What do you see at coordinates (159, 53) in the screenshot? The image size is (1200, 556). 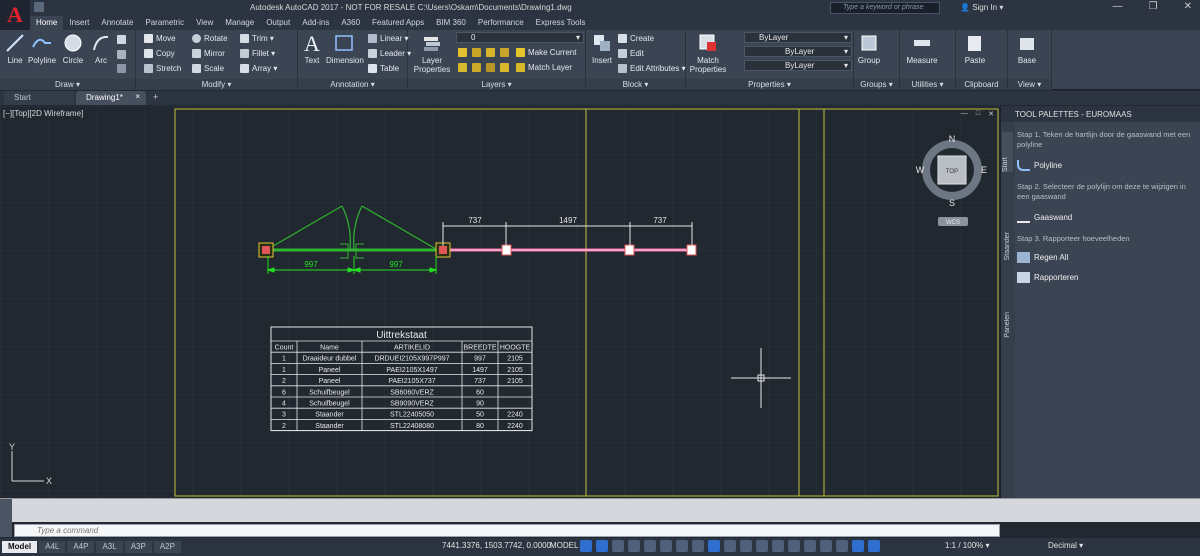 I see `copy-button: Copy` at bounding box center [159, 53].